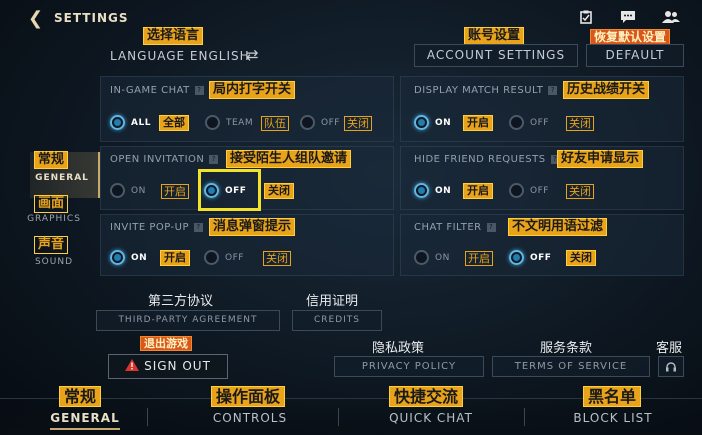 The width and height of the screenshot is (702, 435). Describe the element at coordinates (211, 257) in the screenshot. I see `radio-popup-off` at that location.